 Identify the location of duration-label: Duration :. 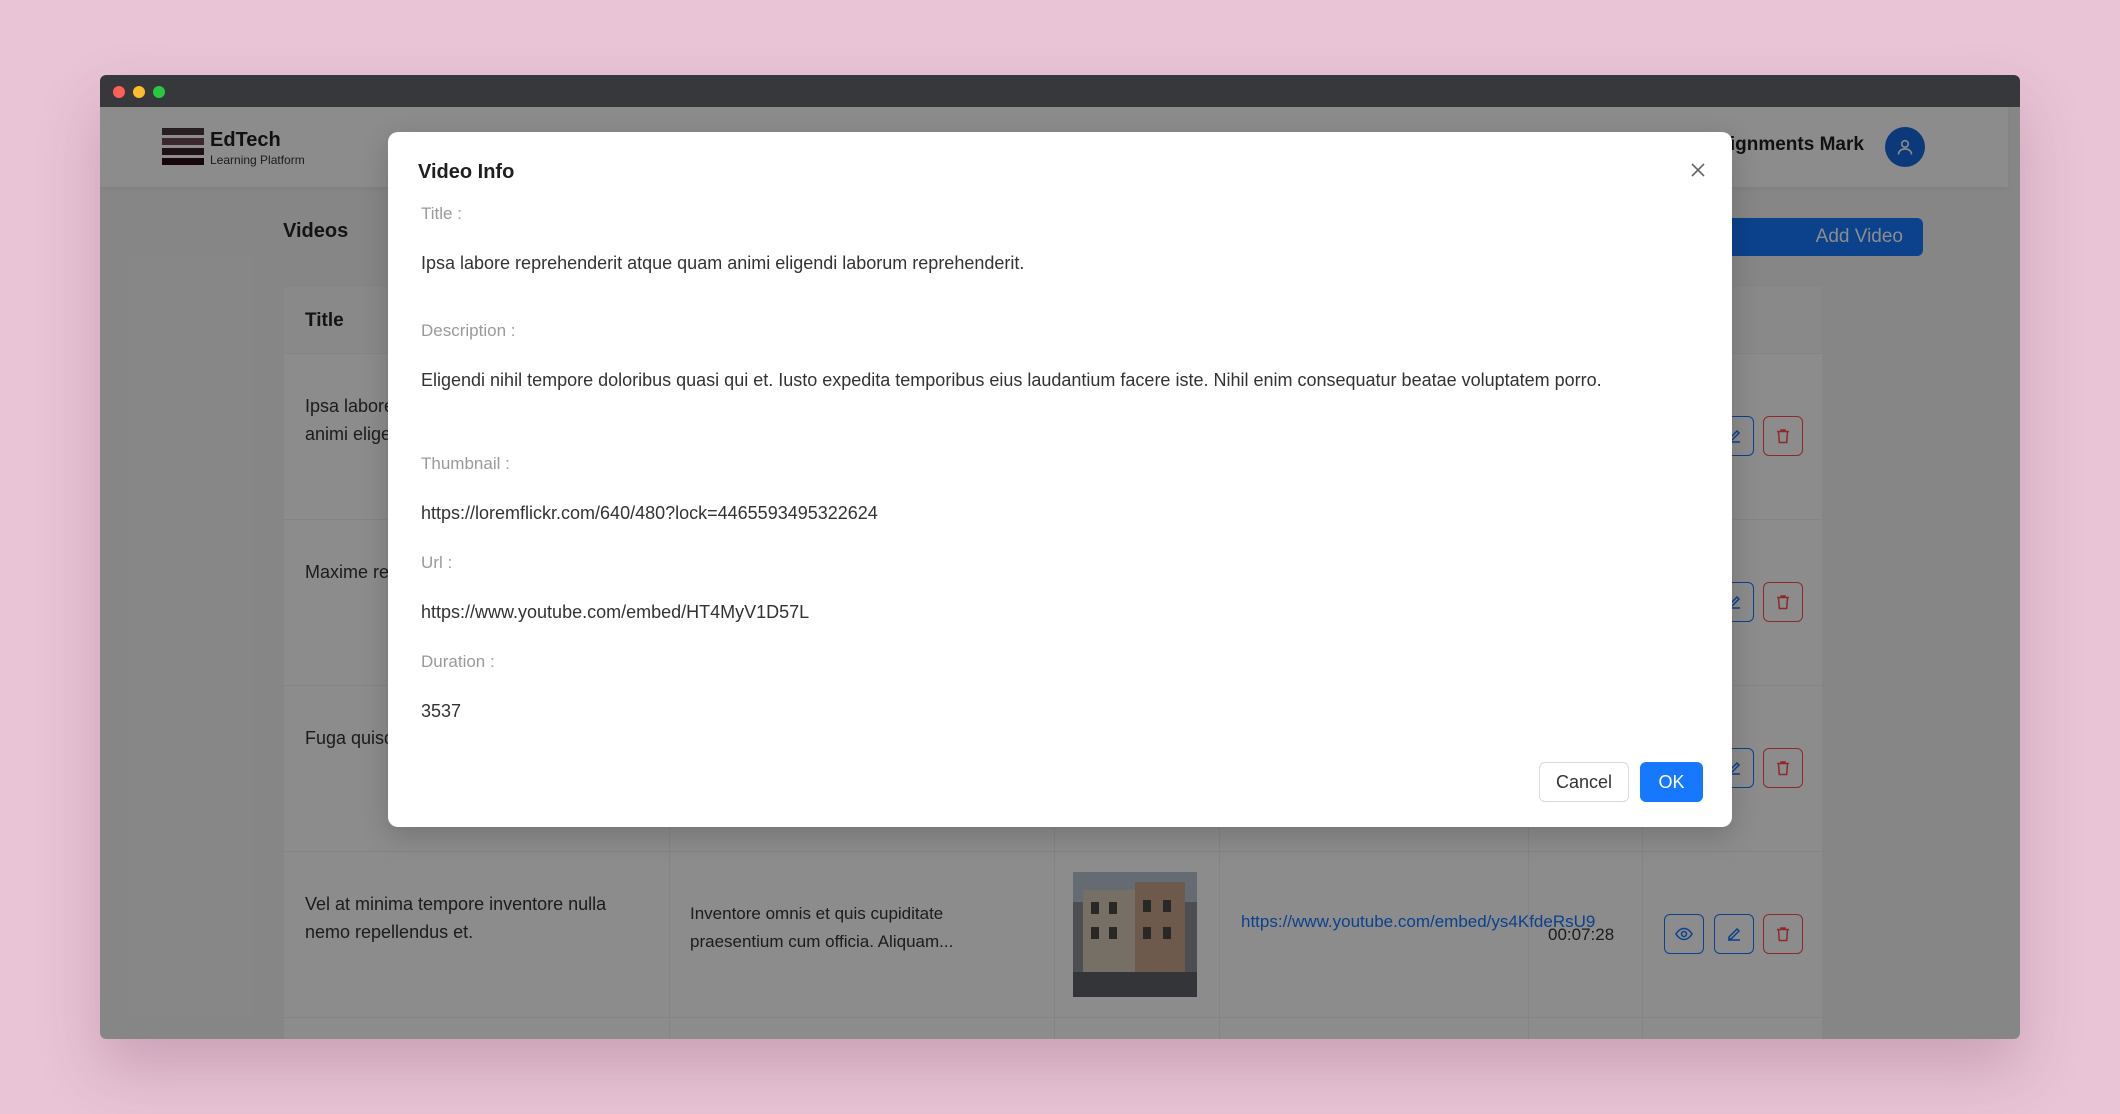
(458, 661).